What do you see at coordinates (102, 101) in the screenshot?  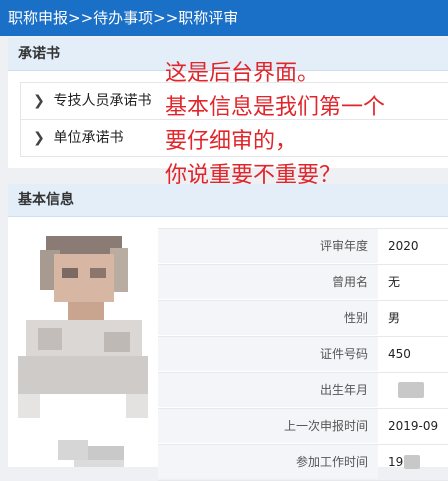 I see `pledge-item-label: 专技人员承诺书` at bounding box center [102, 101].